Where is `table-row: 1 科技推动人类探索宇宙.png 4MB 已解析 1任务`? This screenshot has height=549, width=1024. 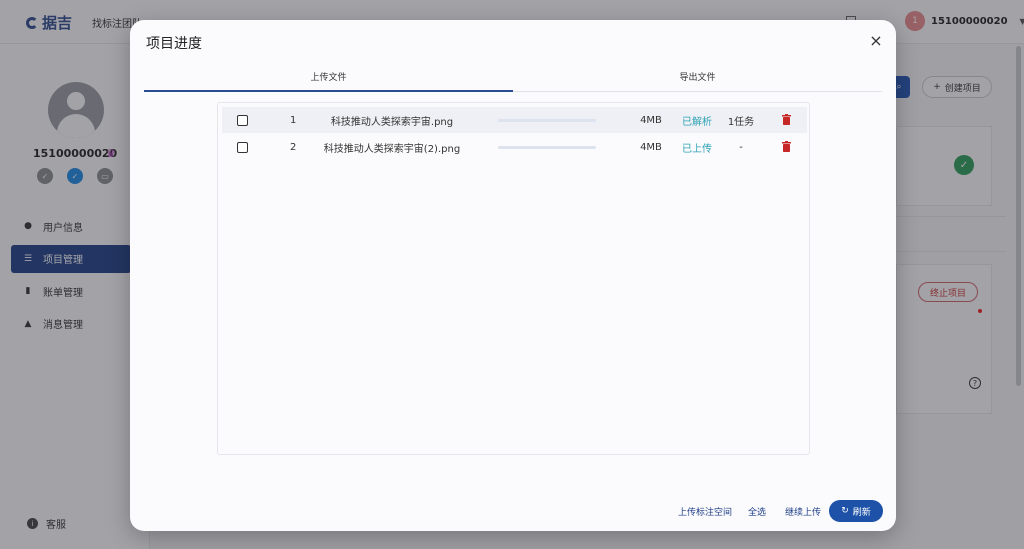 table-row: 1 科技推动人类探索宇宙.png 4MB 已解析 1任务 is located at coordinates (514, 120).